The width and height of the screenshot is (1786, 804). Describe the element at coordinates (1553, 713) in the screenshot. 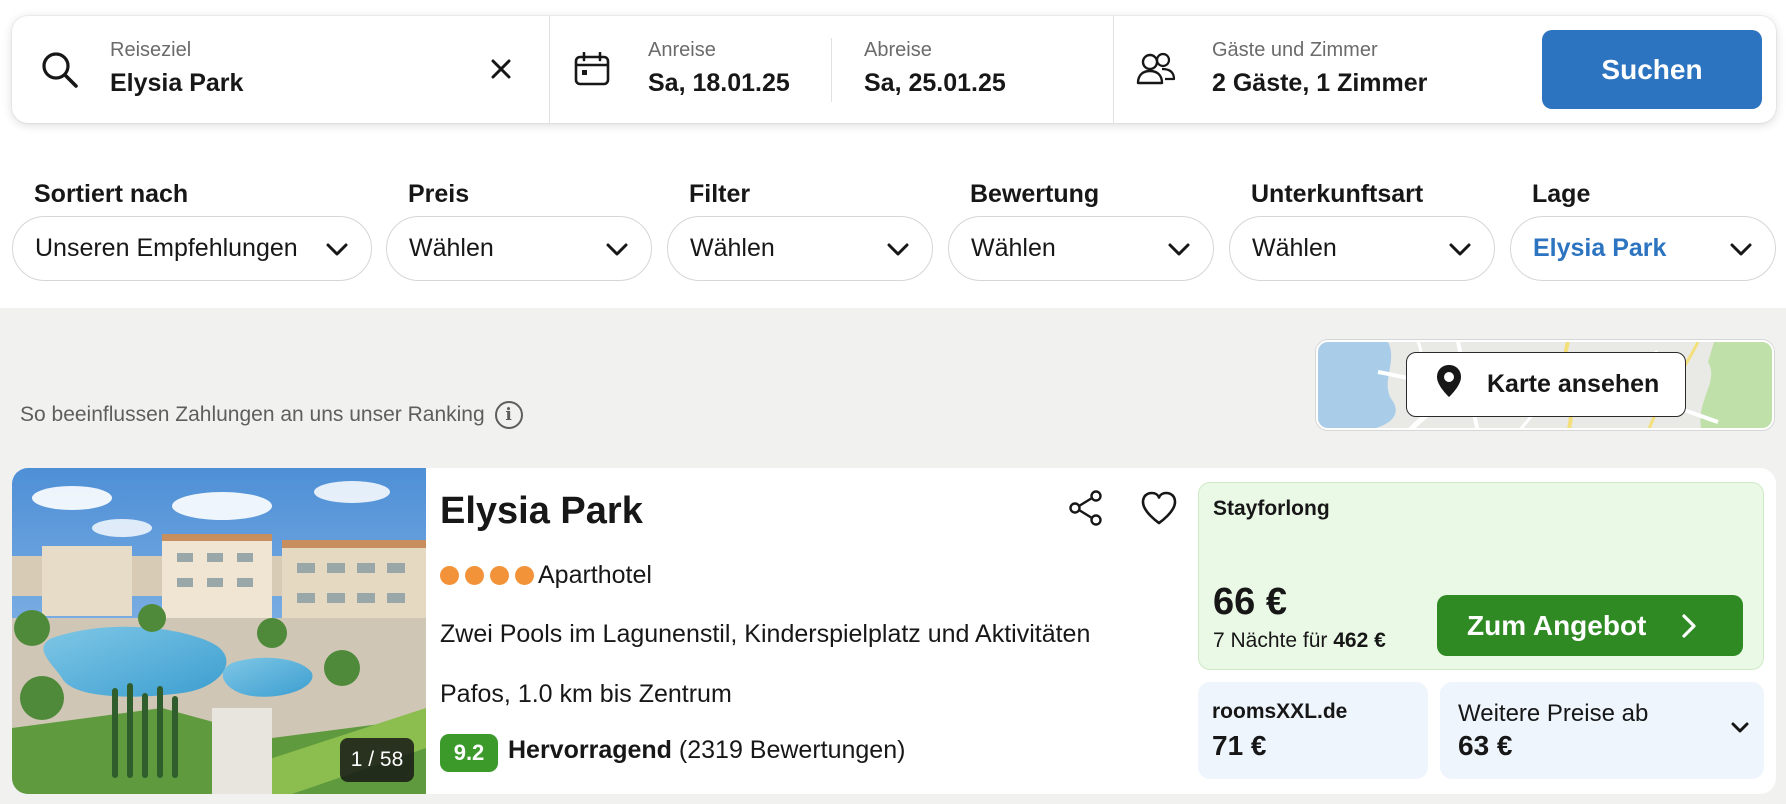

I see `more-prices-label: Weitere Preise ab` at that location.